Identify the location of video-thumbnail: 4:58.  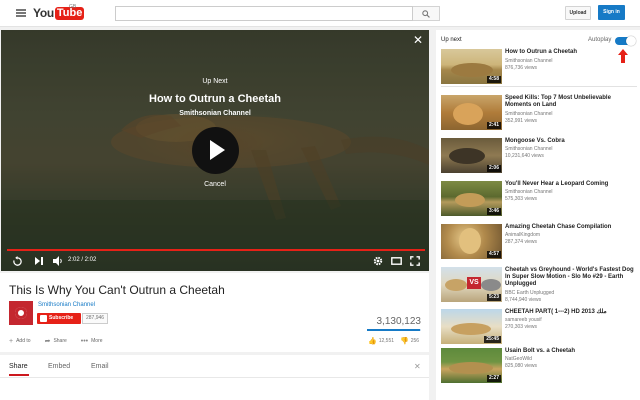
(471, 66).